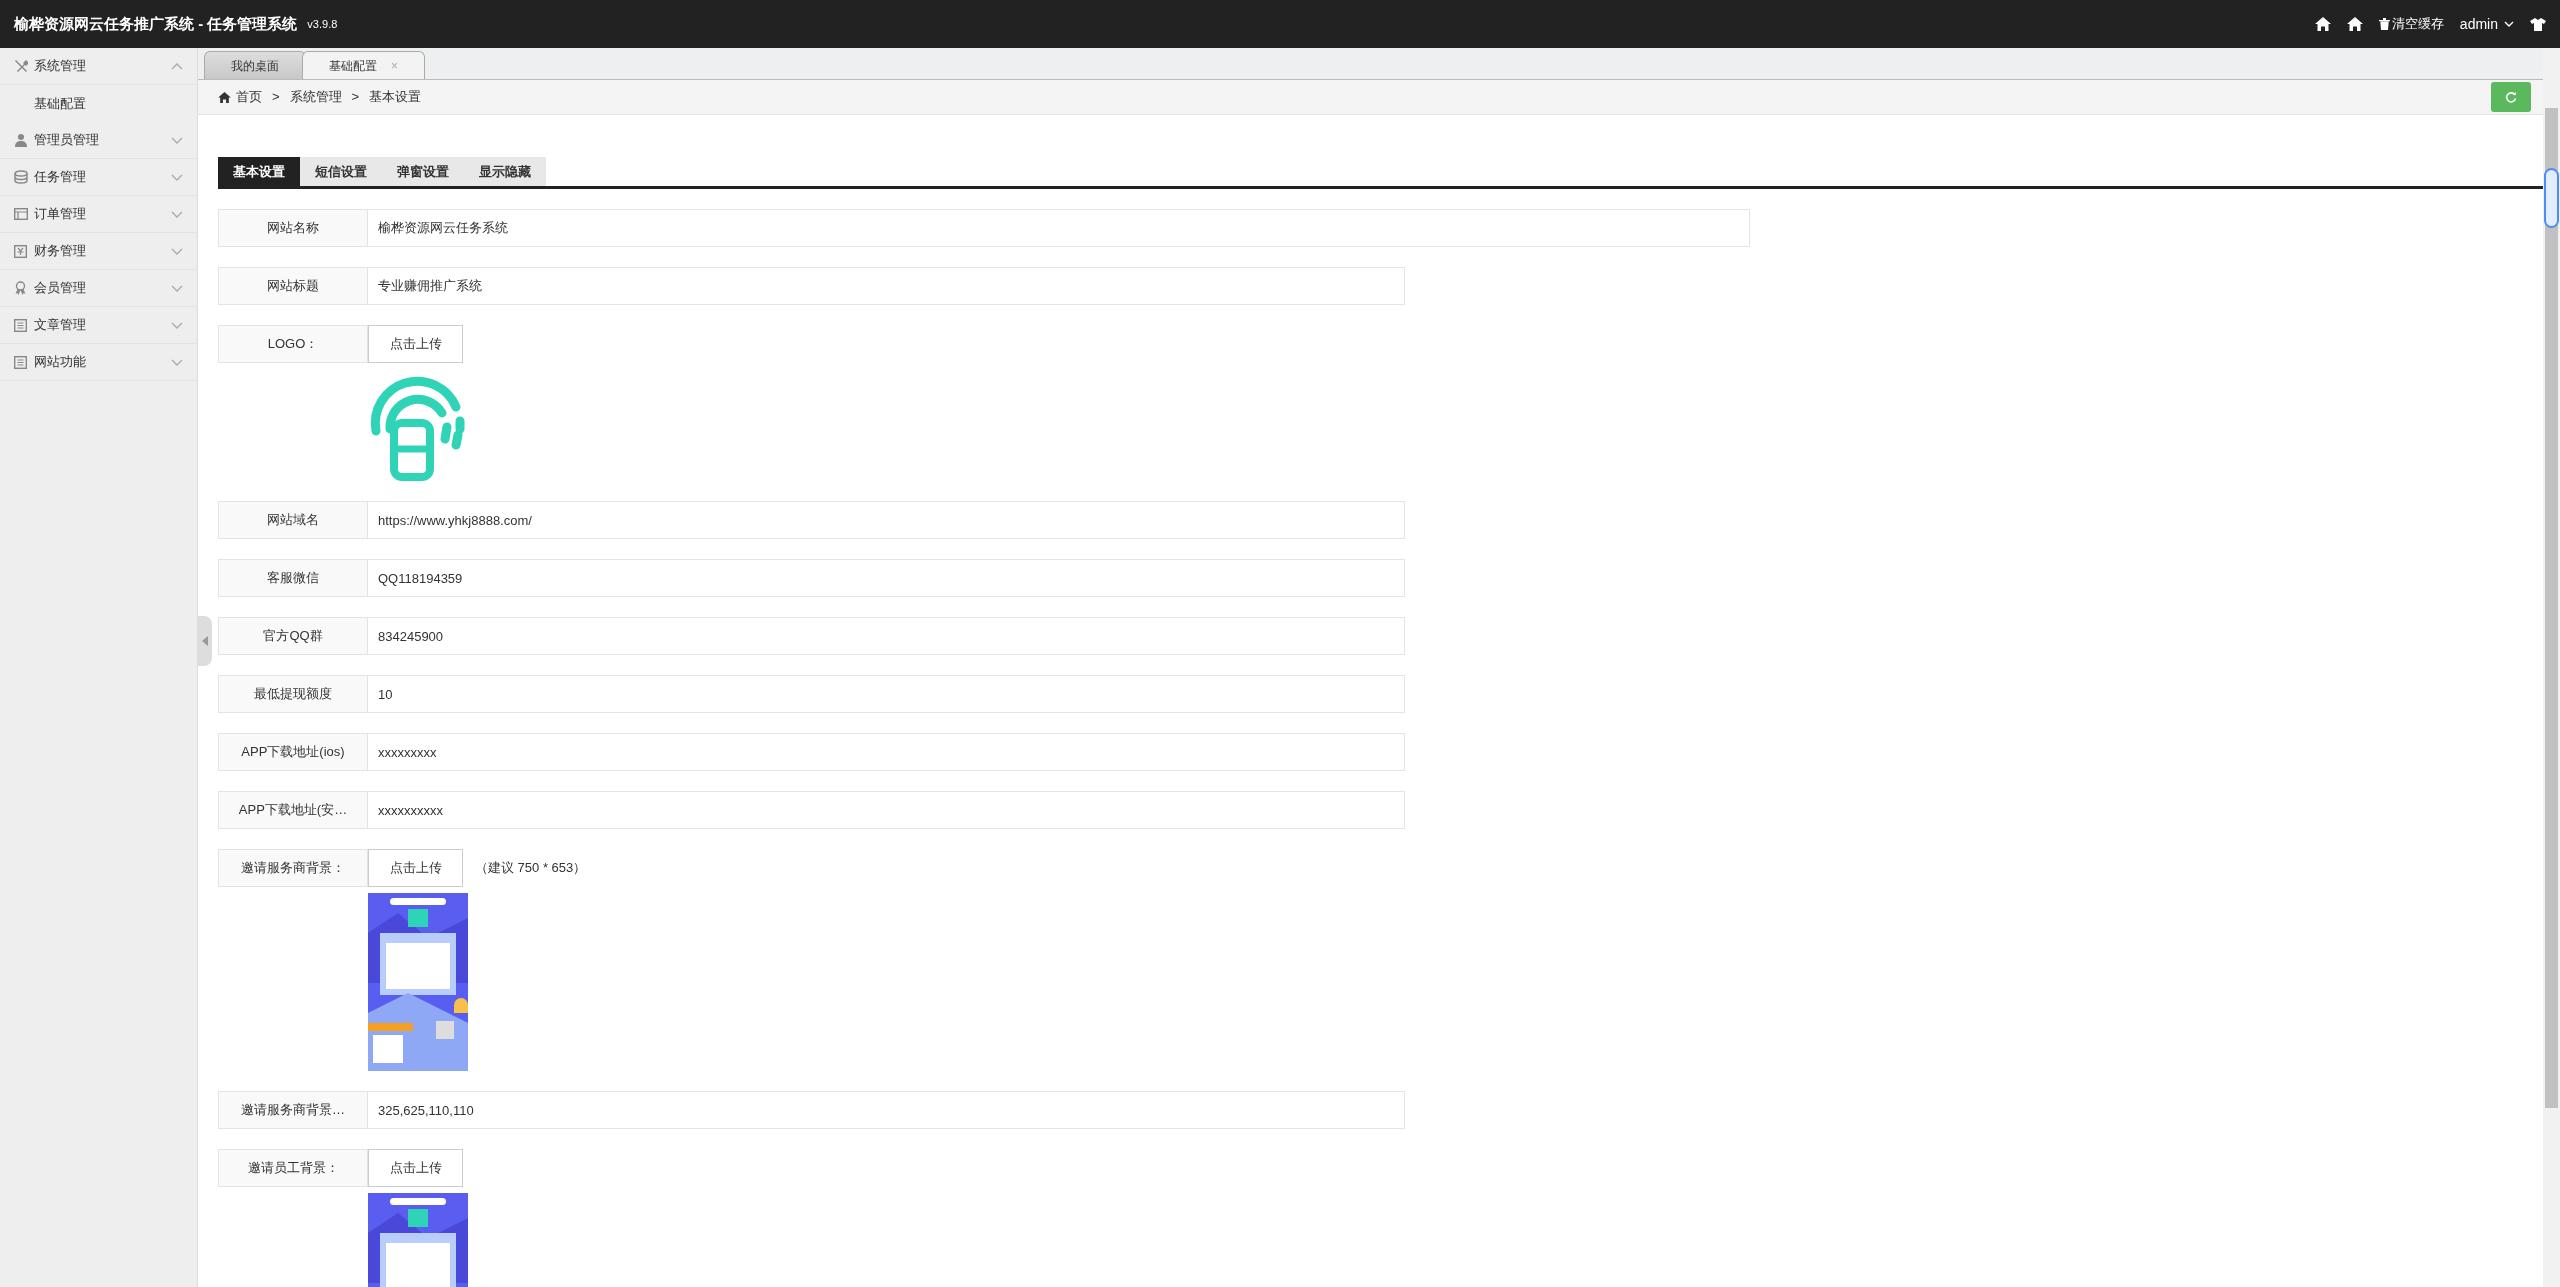  What do you see at coordinates (886, 810) in the screenshot?
I see `input-field: xxxxxxxxxx` at bounding box center [886, 810].